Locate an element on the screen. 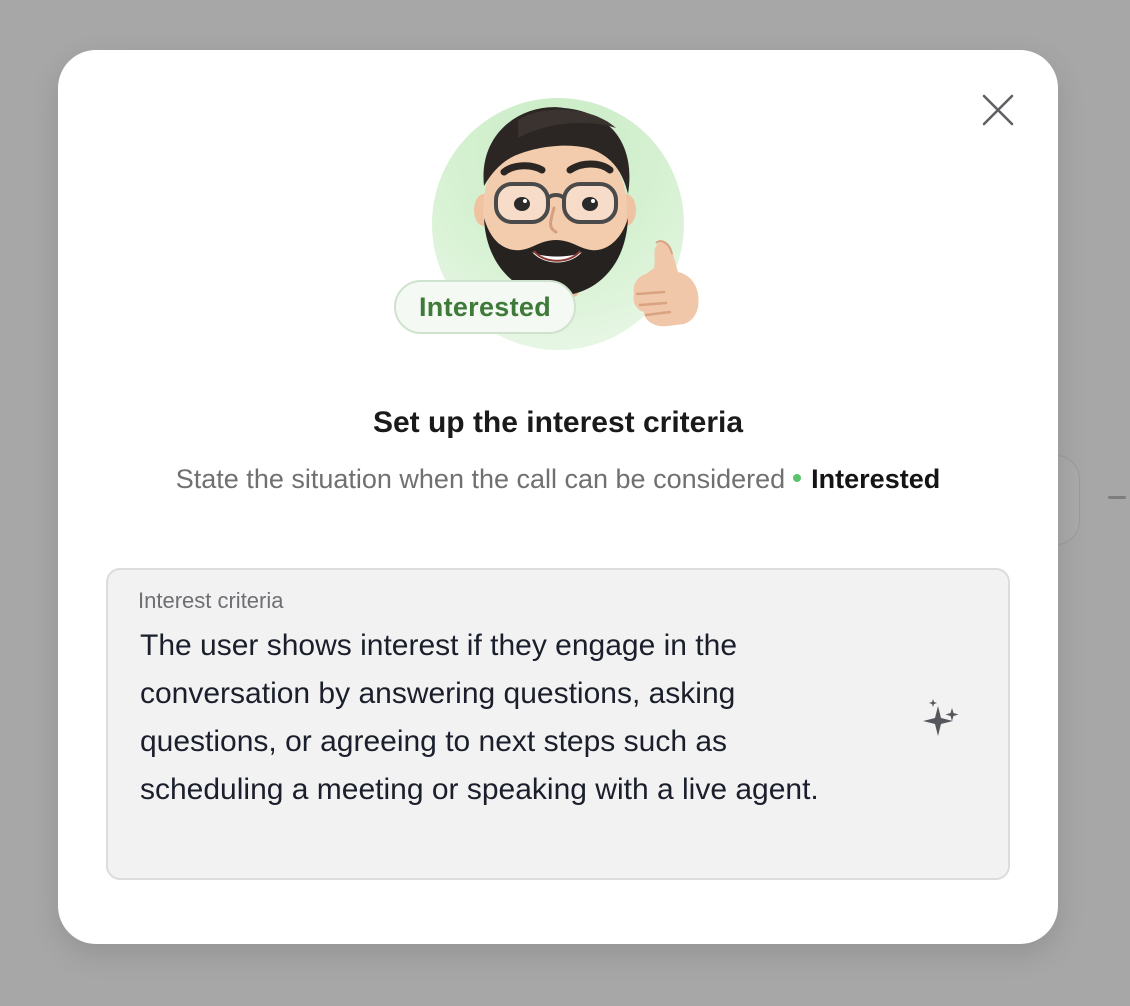 Image resolution: width=1130 pixels, height=1006 pixels. close-icon is located at coordinates (998, 110).